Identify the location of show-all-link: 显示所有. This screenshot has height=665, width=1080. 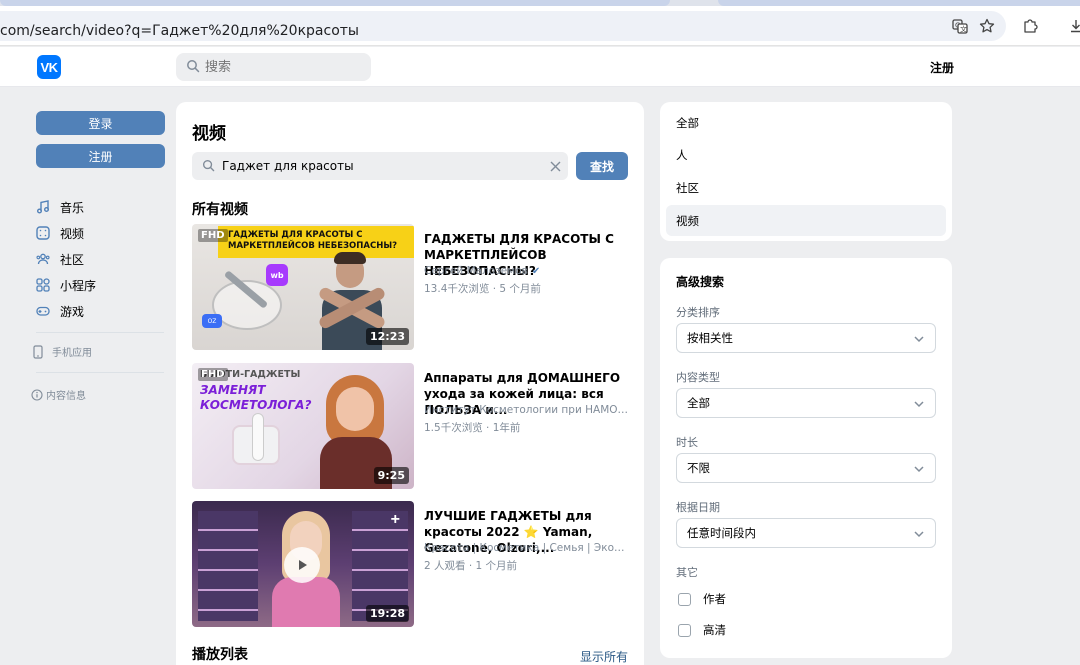
(604, 656).